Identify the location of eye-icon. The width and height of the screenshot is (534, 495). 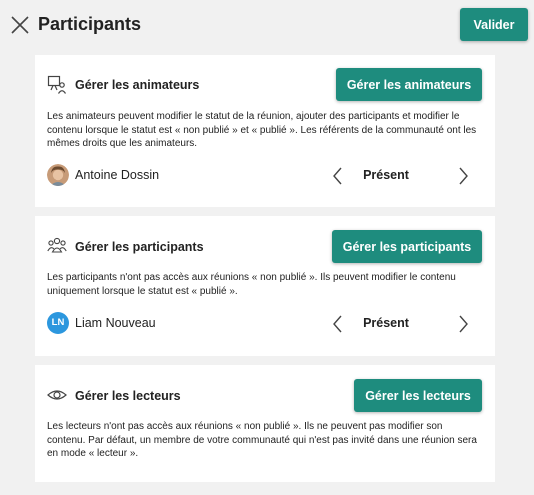
(57, 395).